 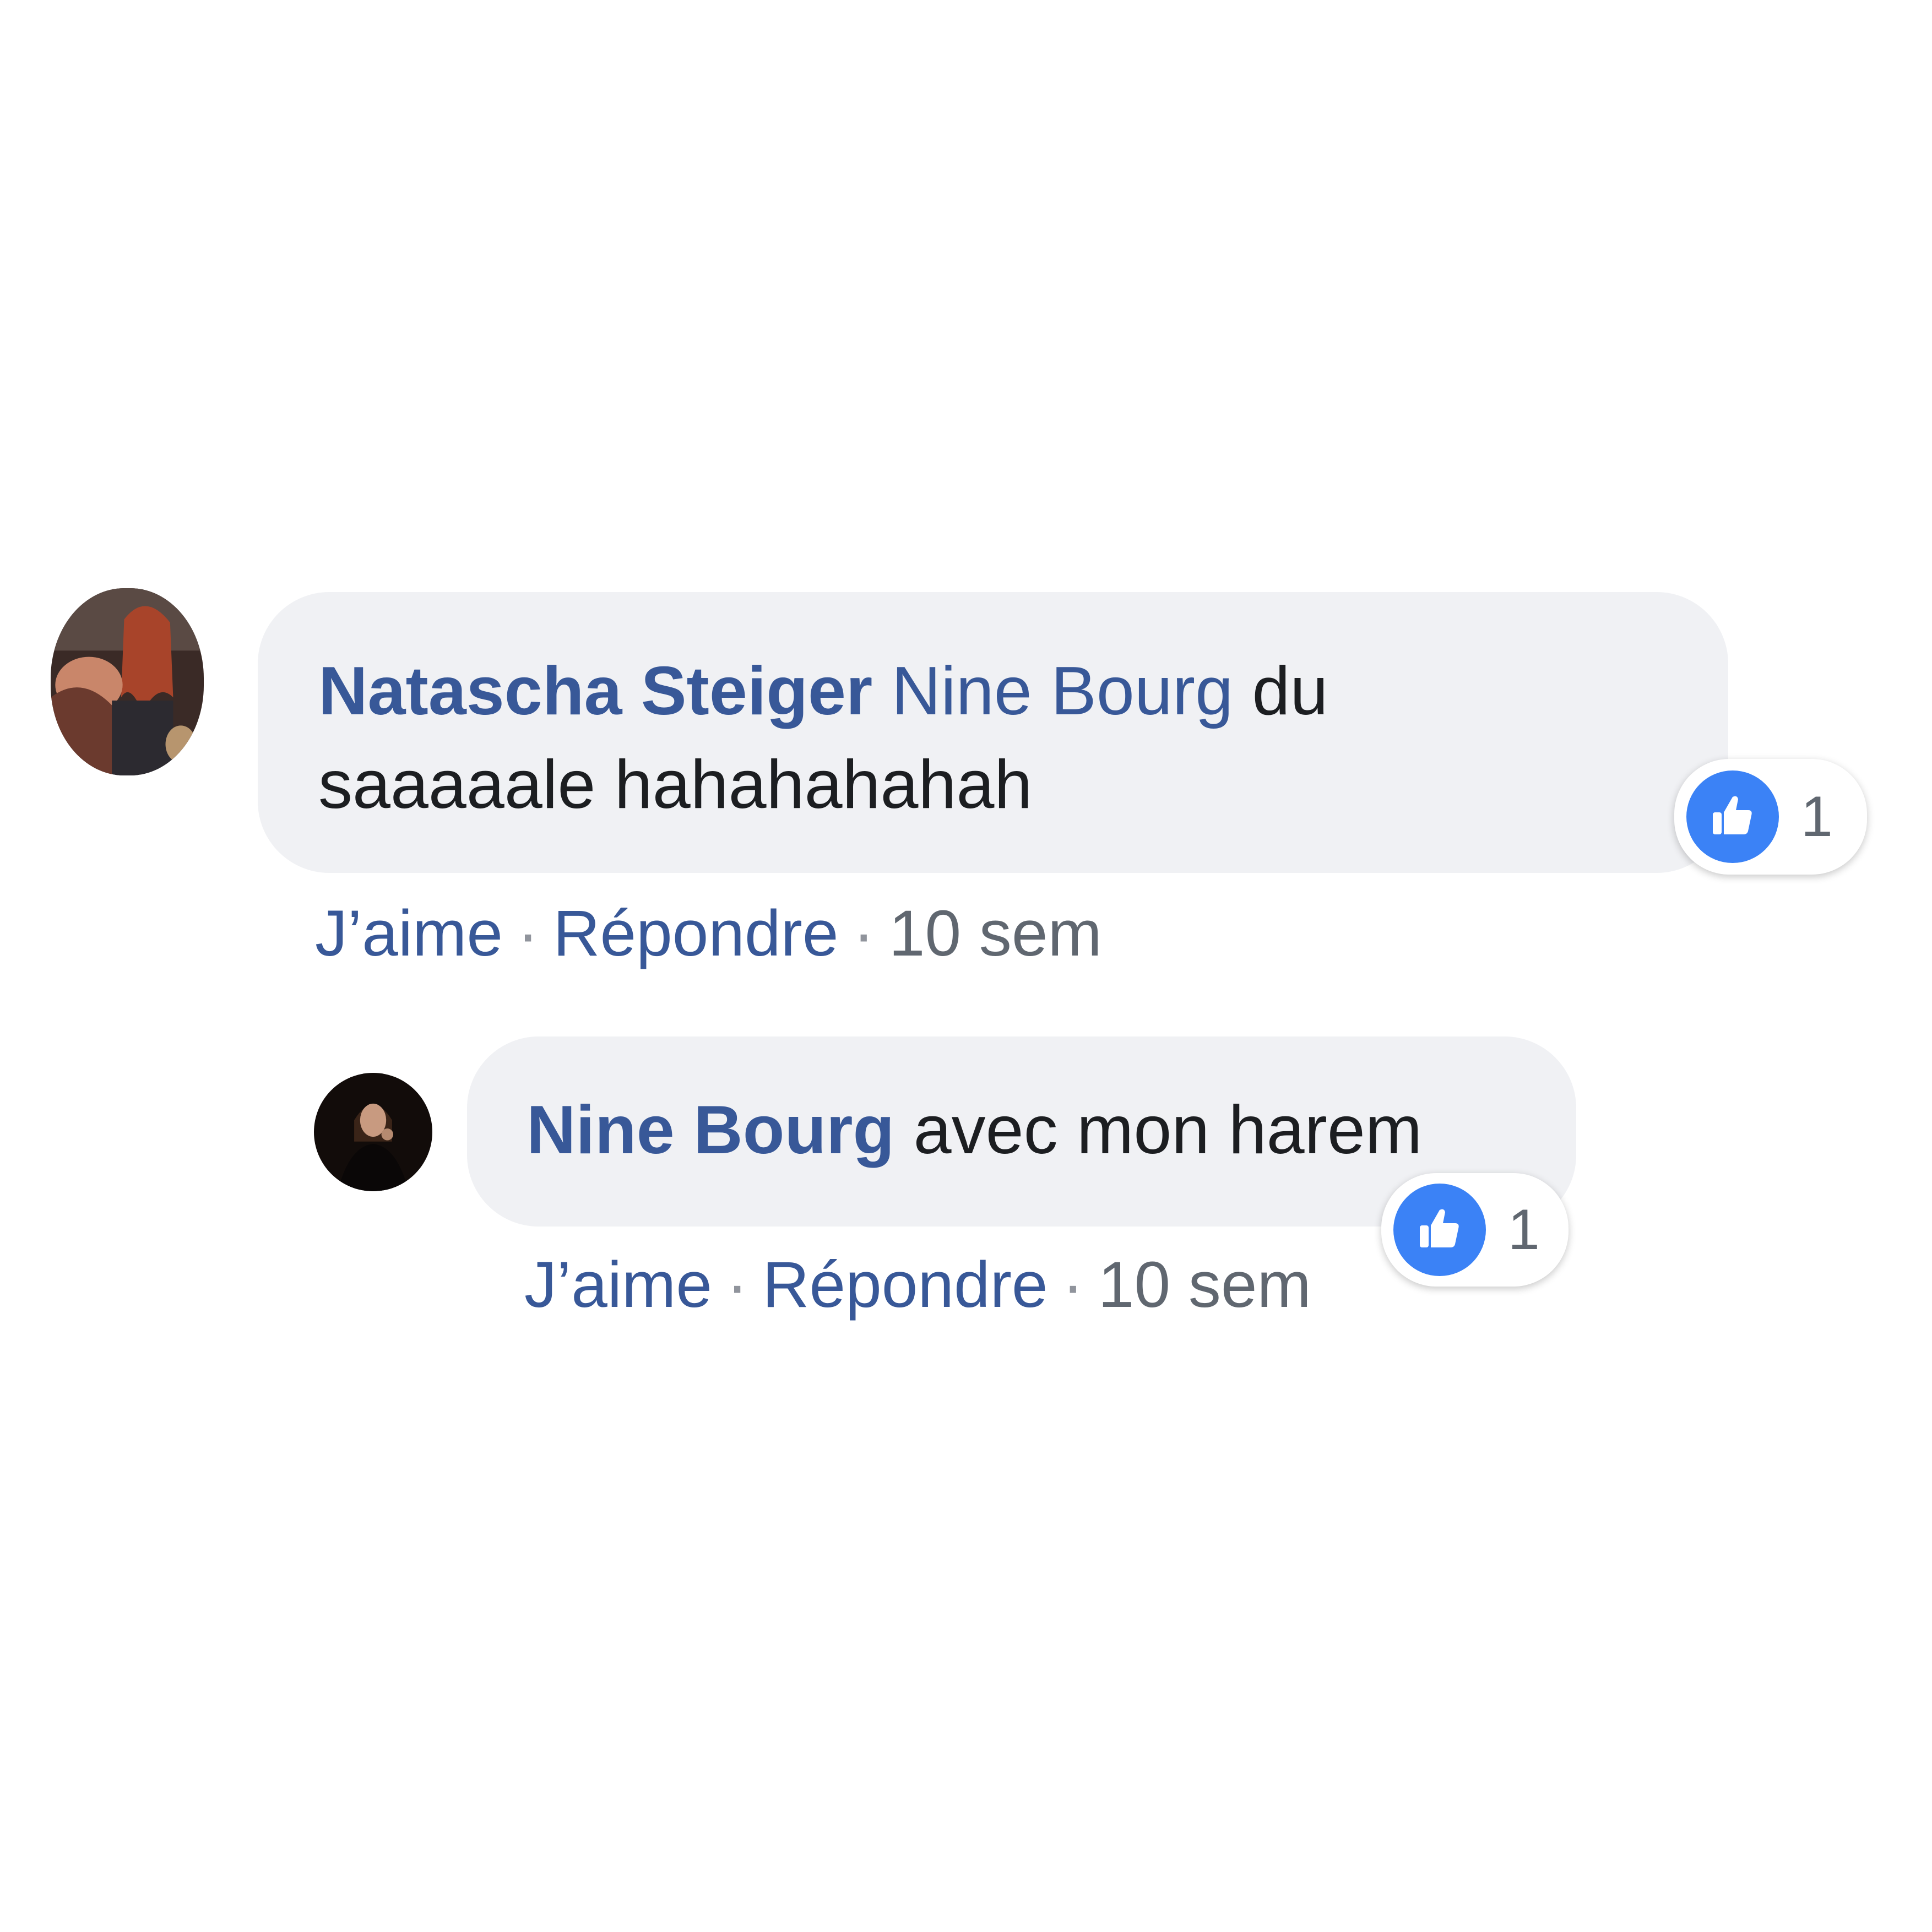 What do you see at coordinates (595, 691) in the screenshot?
I see `comment-author-link: Natascha Steiger` at bounding box center [595, 691].